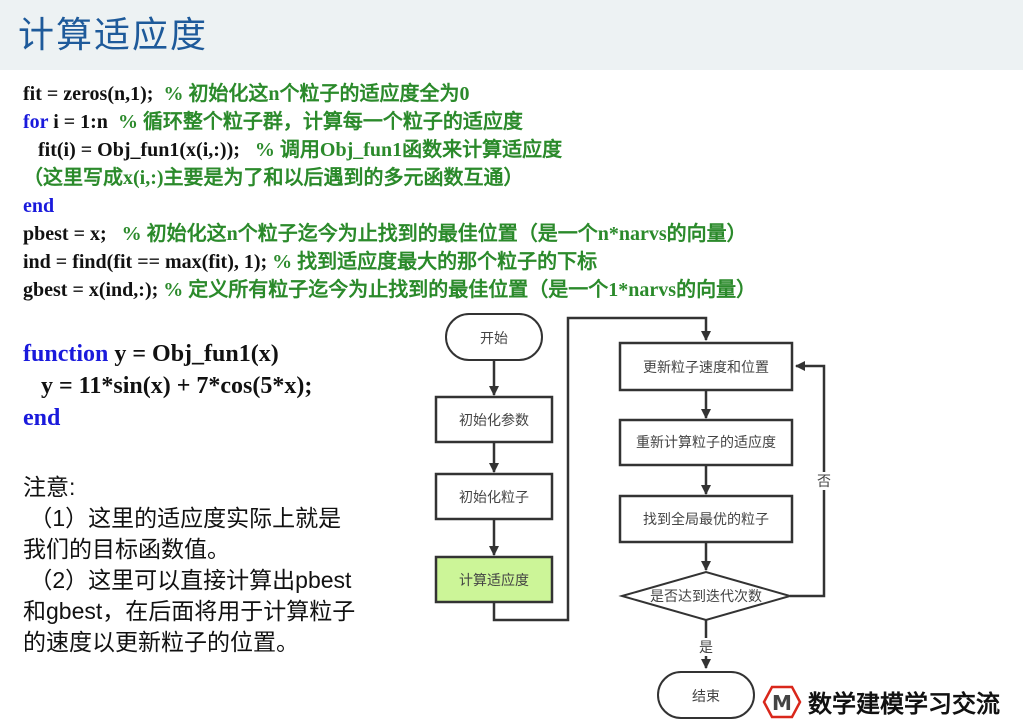 The image size is (1023, 722). I want to click on node-find-global-best-label: 找到全局最优的粒子, so click(706, 519).